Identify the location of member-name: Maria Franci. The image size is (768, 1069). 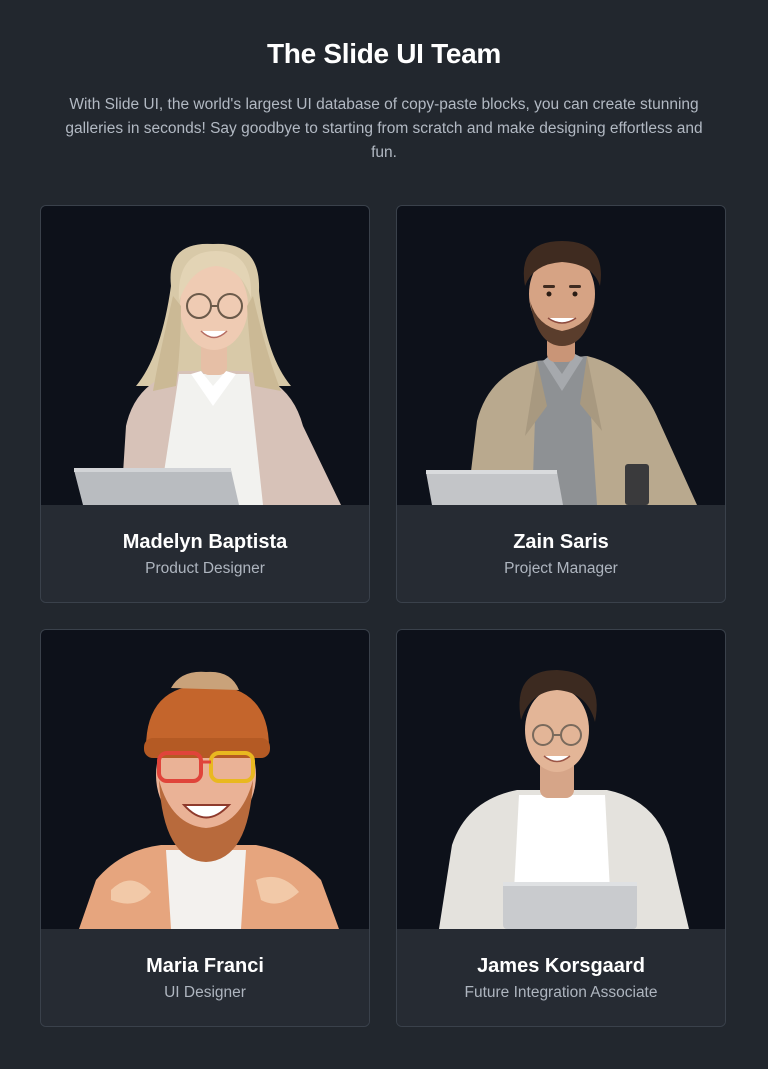
(205, 966).